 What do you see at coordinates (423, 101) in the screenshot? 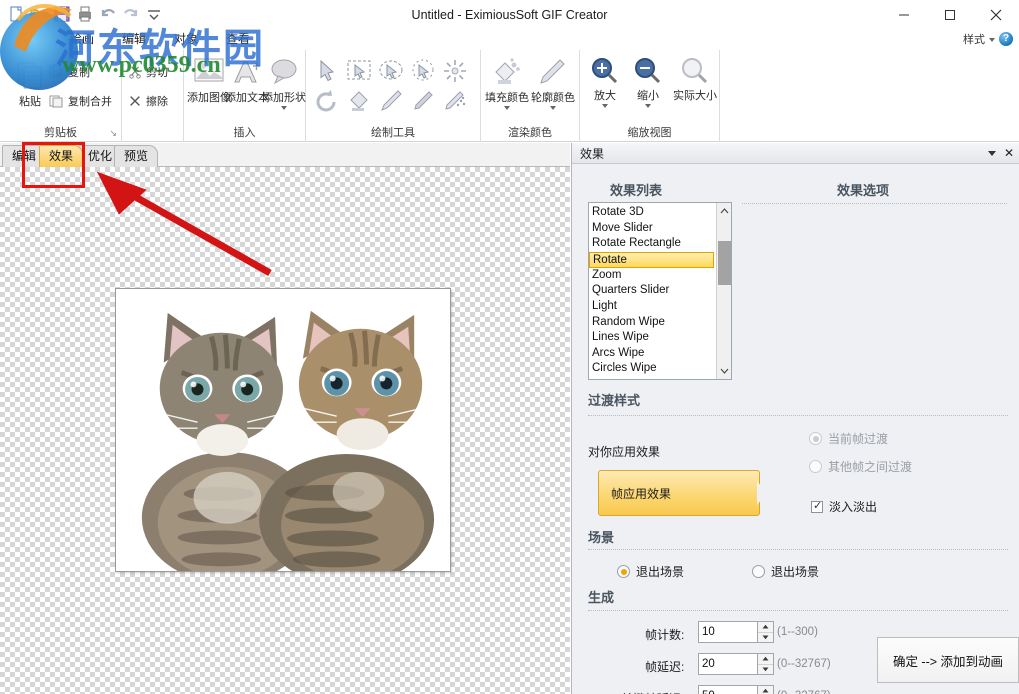
I see `marker-icon` at bounding box center [423, 101].